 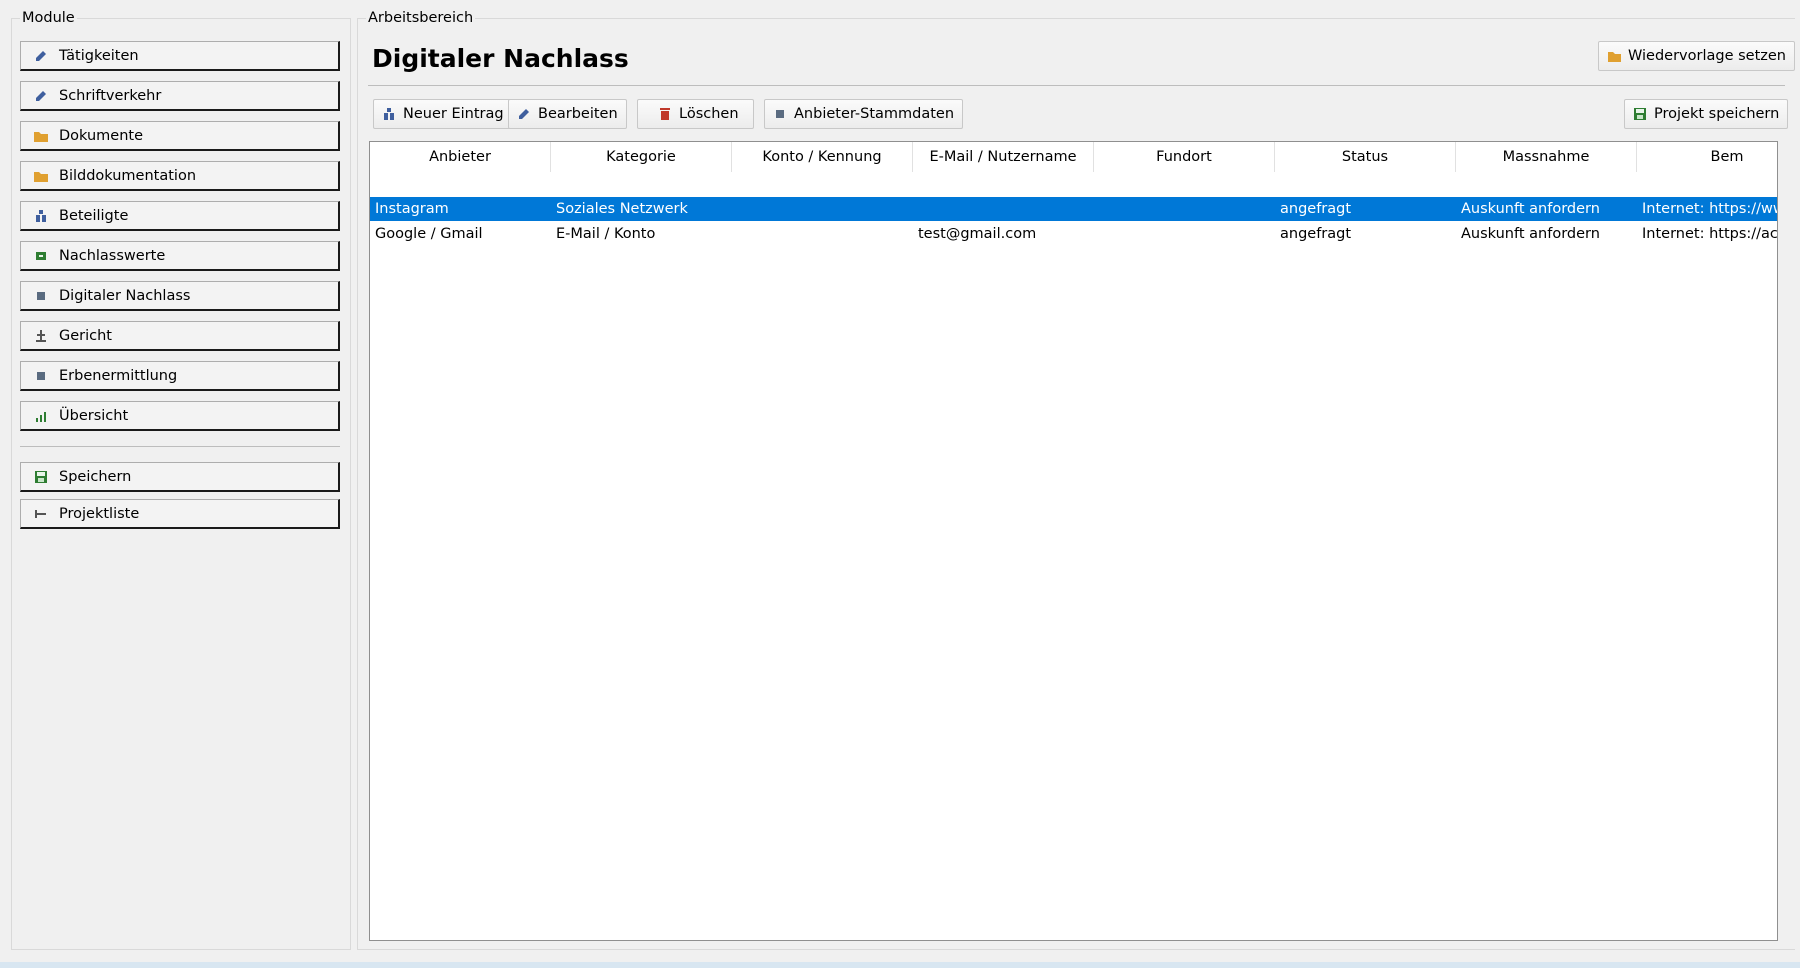 I want to click on column-header: Konto / Kennung, so click(x=822, y=157).